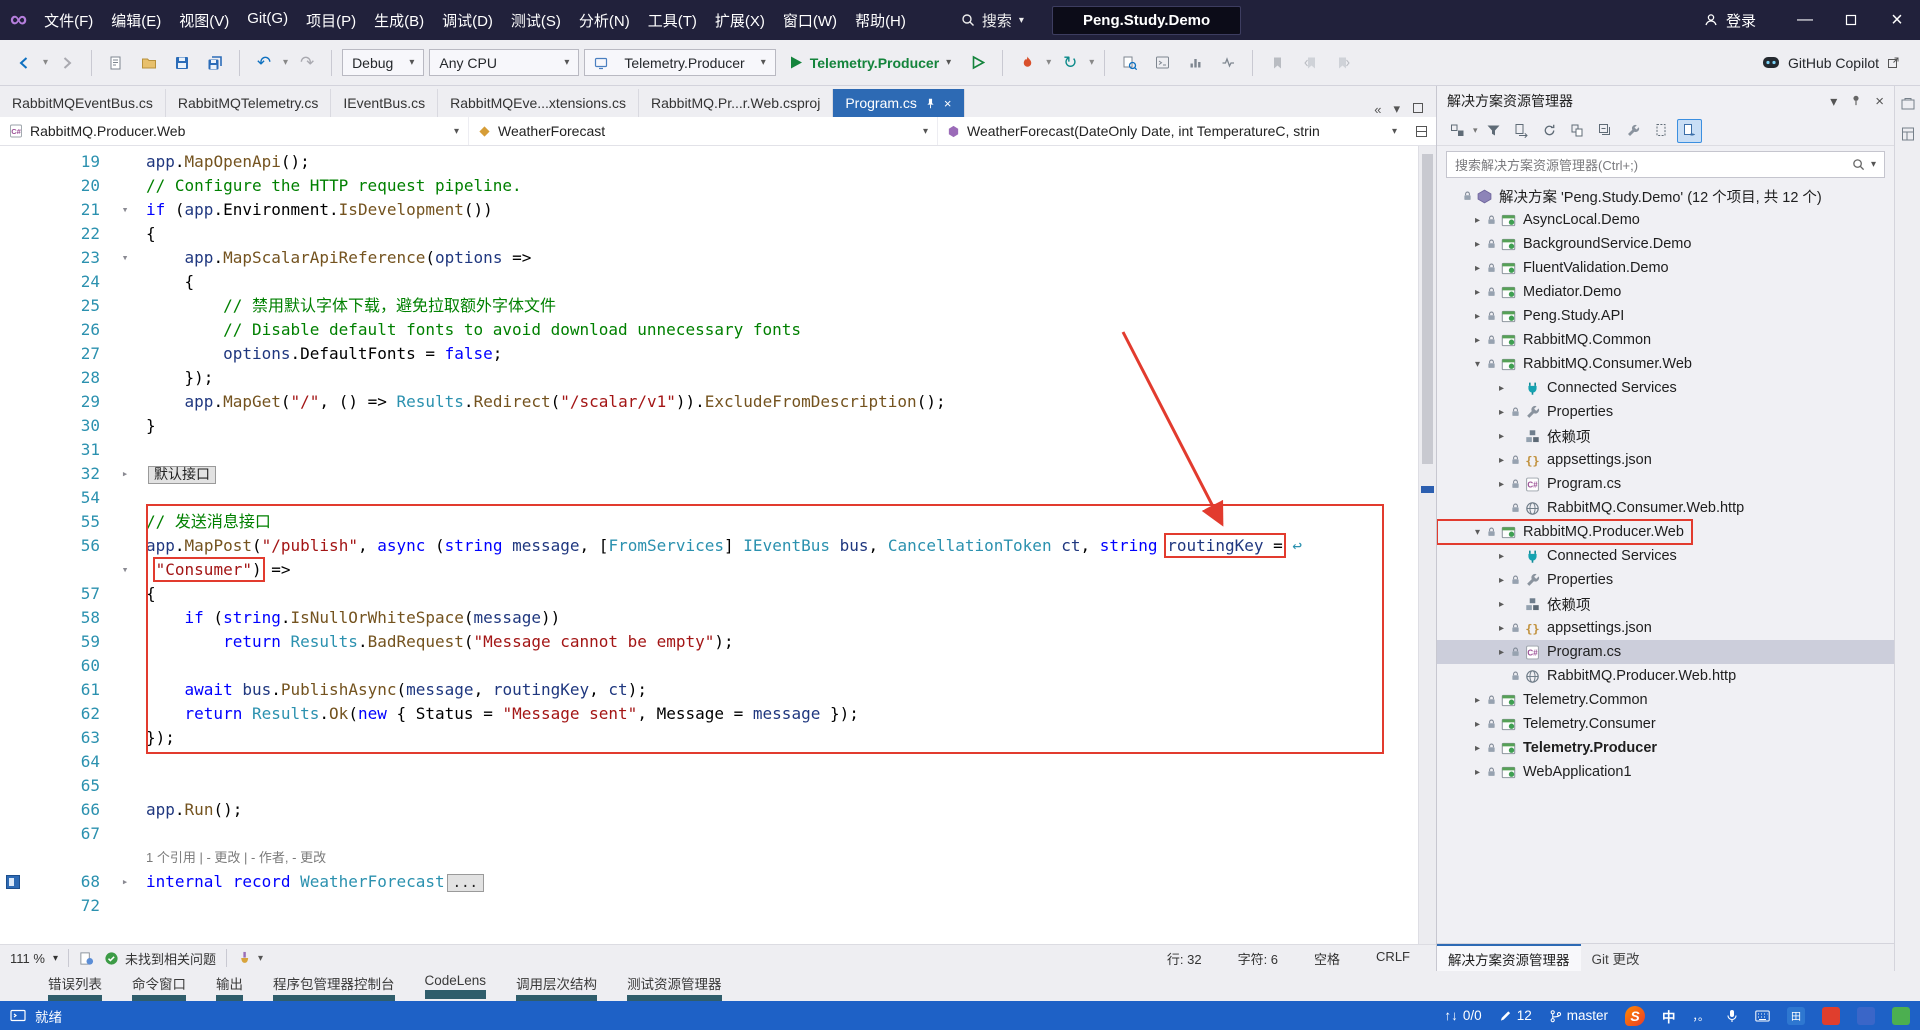 This screenshot has height=1030, width=1920. What do you see at coordinates (67, 63) in the screenshot?
I see `navigate-forward-button` at bounding box center [67, 63].